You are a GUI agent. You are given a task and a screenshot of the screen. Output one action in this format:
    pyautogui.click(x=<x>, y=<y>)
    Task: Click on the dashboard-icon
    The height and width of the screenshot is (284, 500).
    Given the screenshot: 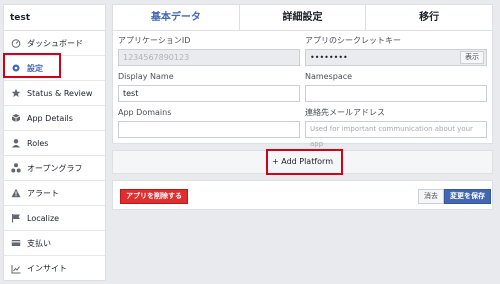 What is the action you would take?
    pyautogui.click(x=16, y=43)
    